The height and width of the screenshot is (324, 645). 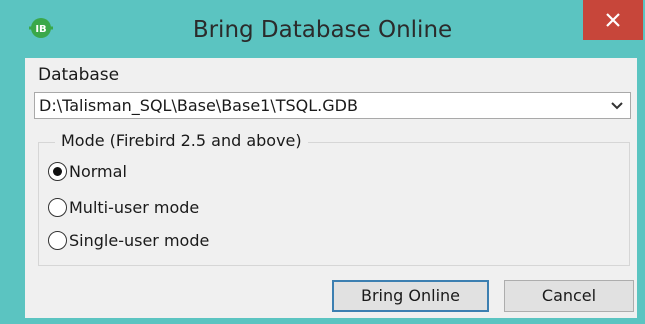 I want to click on database-path-value: D:\Talisman_SQL\Base\Base1\TSQL.GDB, so click(x=198, y=105).